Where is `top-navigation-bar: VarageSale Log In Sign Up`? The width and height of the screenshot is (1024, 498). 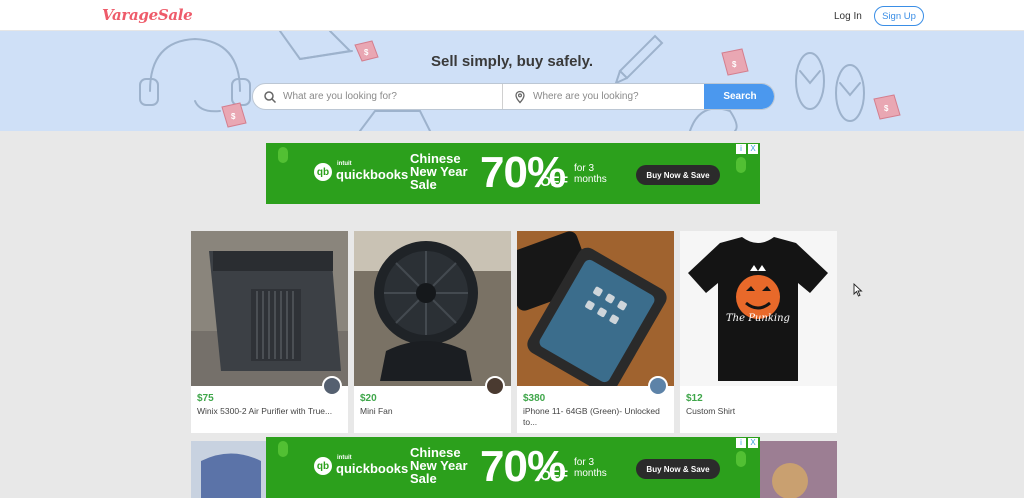 top-navigation-bar: VarageSale Log In Sign Up is located at coordinates (512, 15).